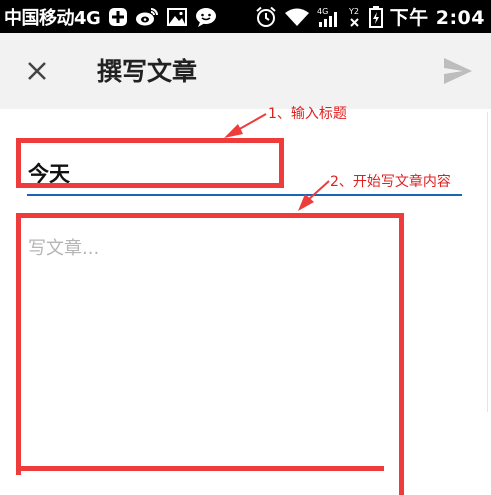  I want to click on annotation-arrows, so click(277, 162).